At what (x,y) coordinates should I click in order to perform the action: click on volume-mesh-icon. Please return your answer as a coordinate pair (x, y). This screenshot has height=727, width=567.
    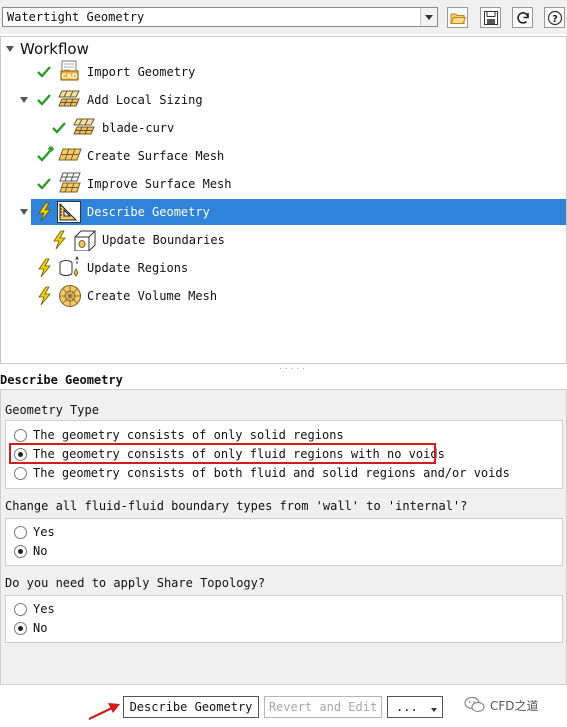
    Looking at the image, I should click on (70, 296).